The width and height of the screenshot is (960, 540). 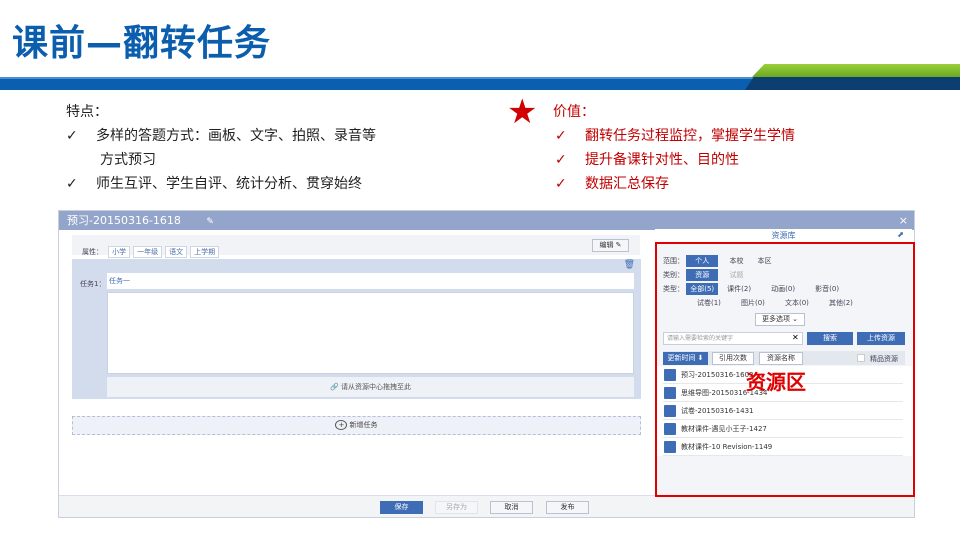 What do you see at coordinates (370, 281) in the screenshot?
I see `task-name-input: 任务一` at bounding box center [370, 281].